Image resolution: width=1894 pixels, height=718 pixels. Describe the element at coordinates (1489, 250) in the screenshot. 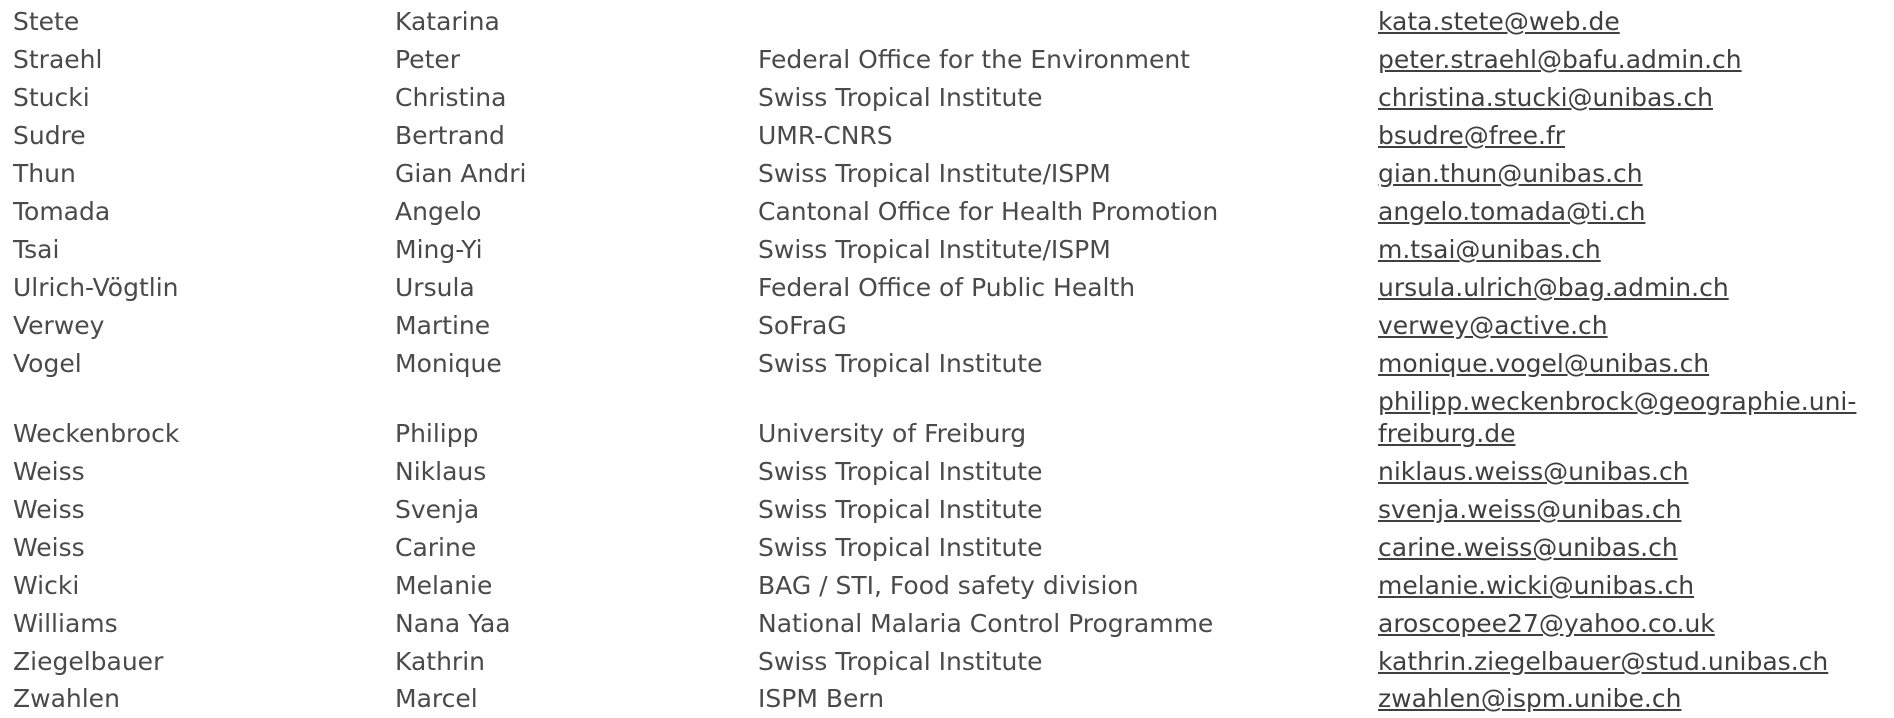

I see `email-link: m.tsai@unibas.ch` at that location.